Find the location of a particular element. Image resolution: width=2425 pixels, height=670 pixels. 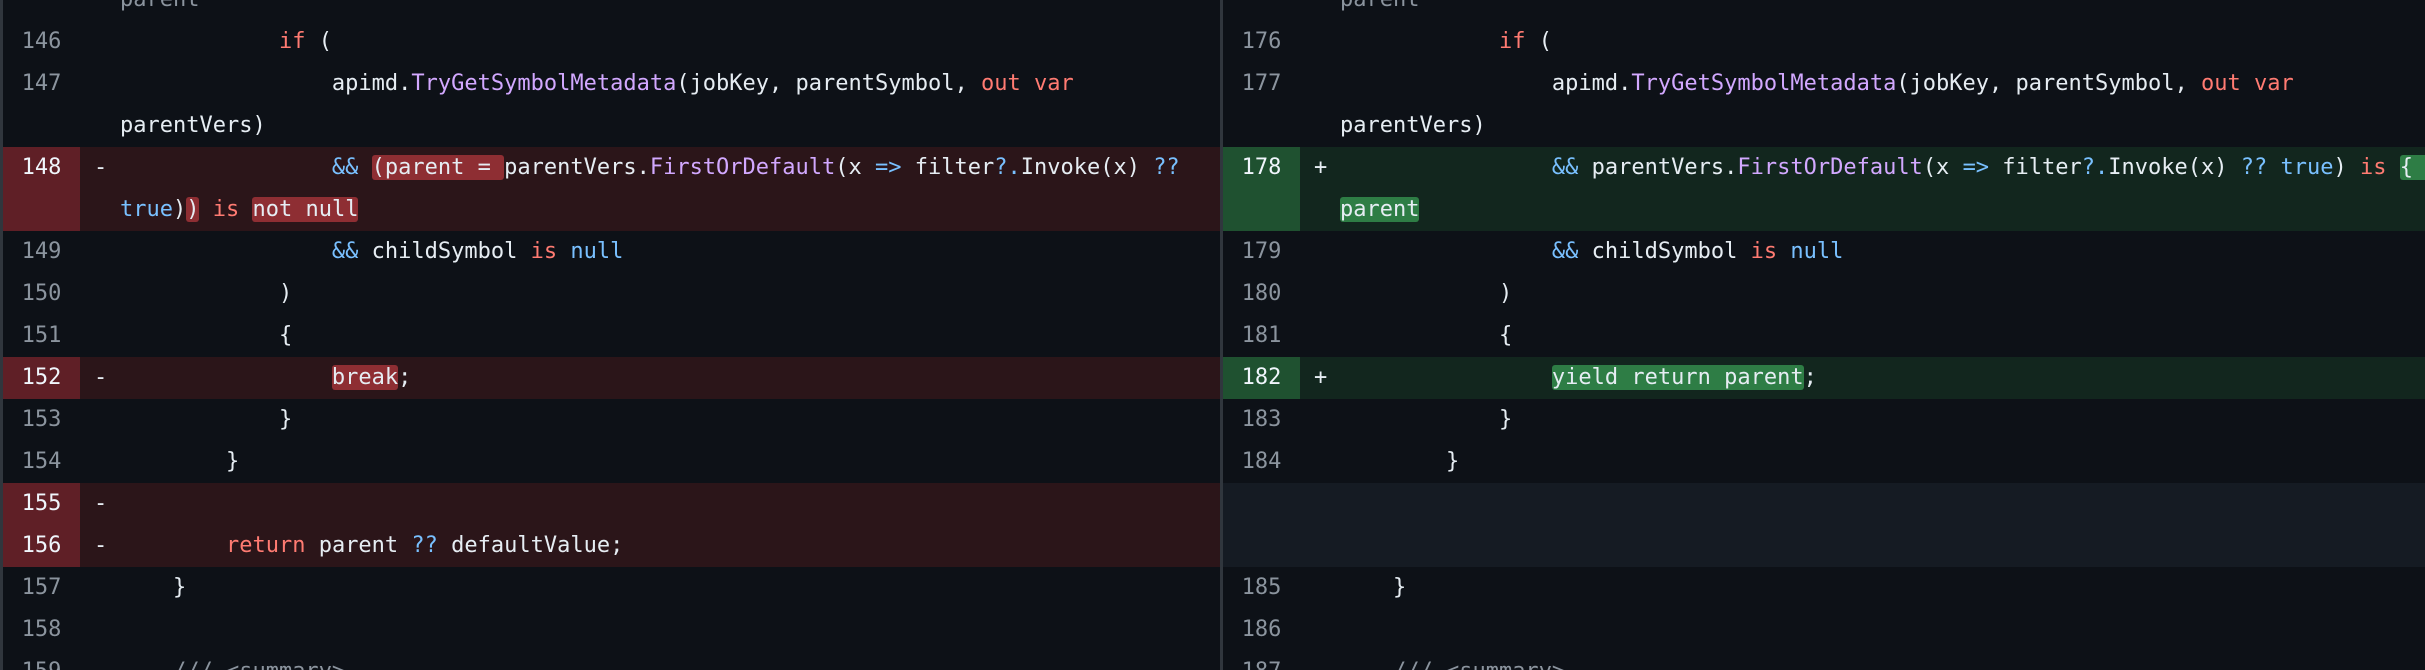

diff-marker: - is located at coordinates (101, 377).